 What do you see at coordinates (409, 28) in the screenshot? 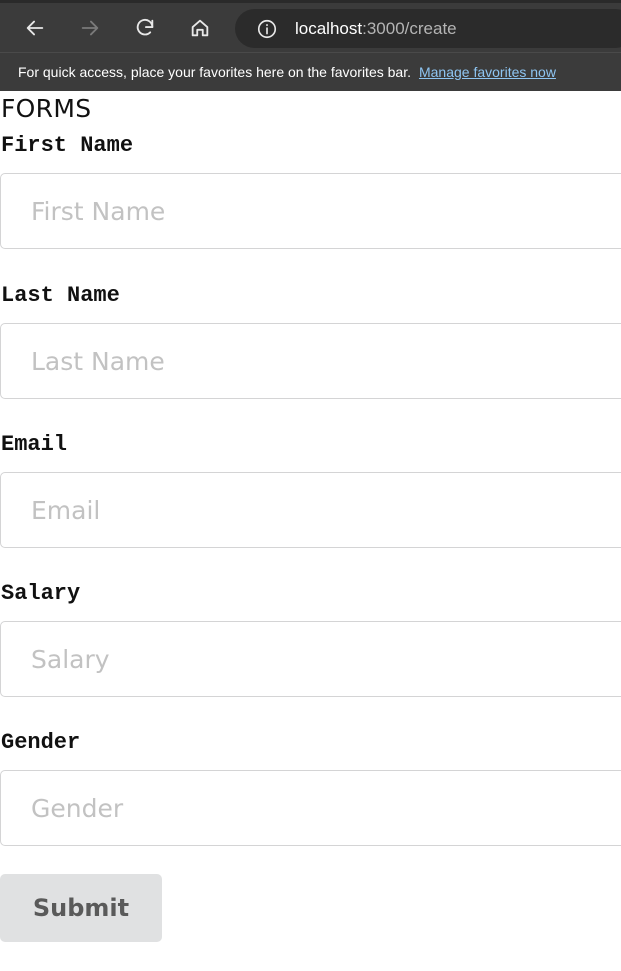
I see `url-path: :3000/create` at bounding box center [409, 28].